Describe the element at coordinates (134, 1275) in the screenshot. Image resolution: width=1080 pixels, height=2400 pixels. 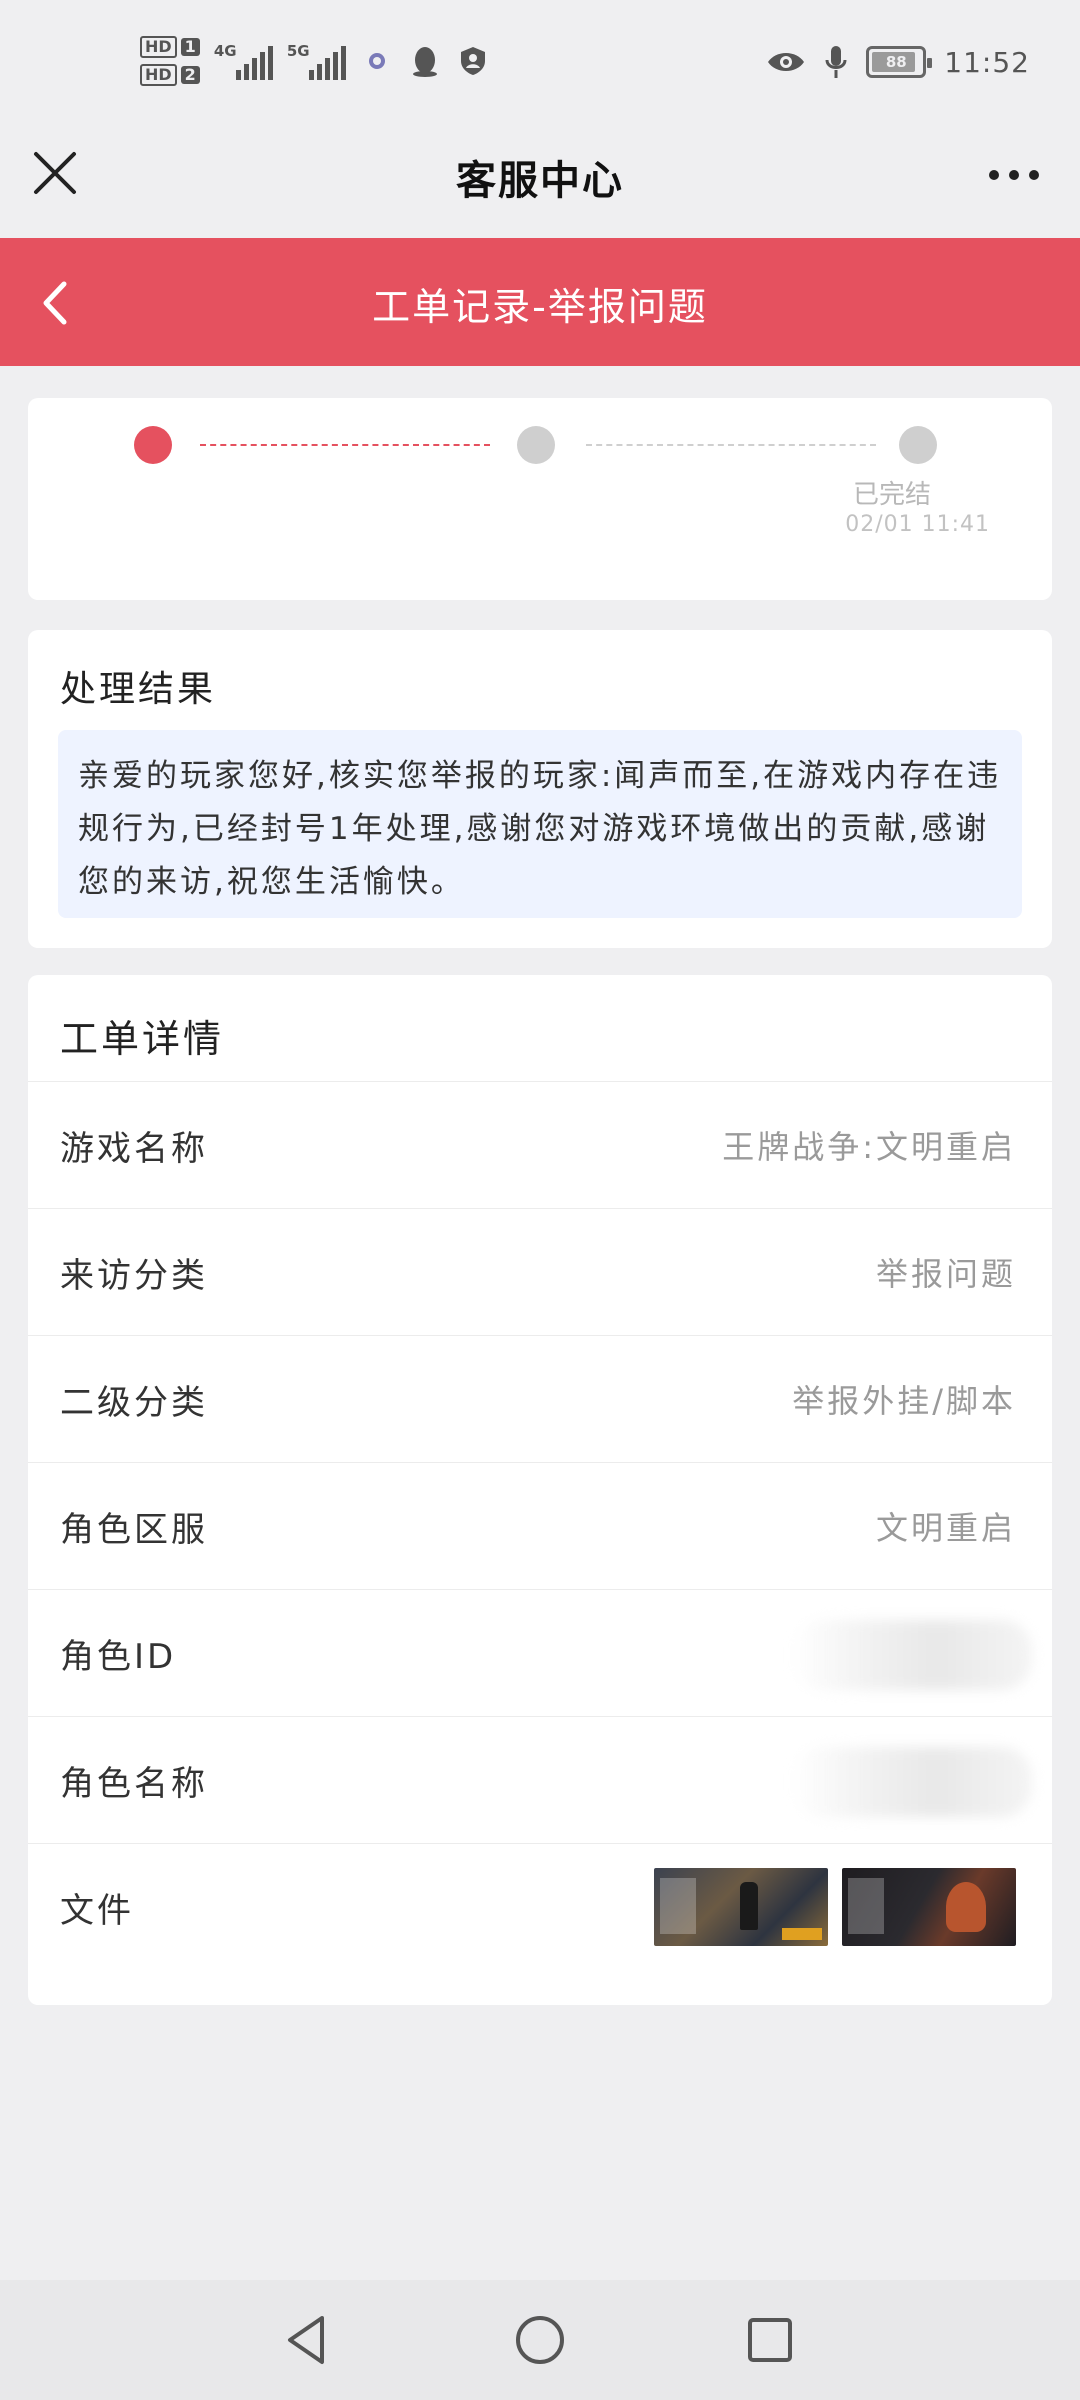
I see `detail-key: 来访分类` at that location.